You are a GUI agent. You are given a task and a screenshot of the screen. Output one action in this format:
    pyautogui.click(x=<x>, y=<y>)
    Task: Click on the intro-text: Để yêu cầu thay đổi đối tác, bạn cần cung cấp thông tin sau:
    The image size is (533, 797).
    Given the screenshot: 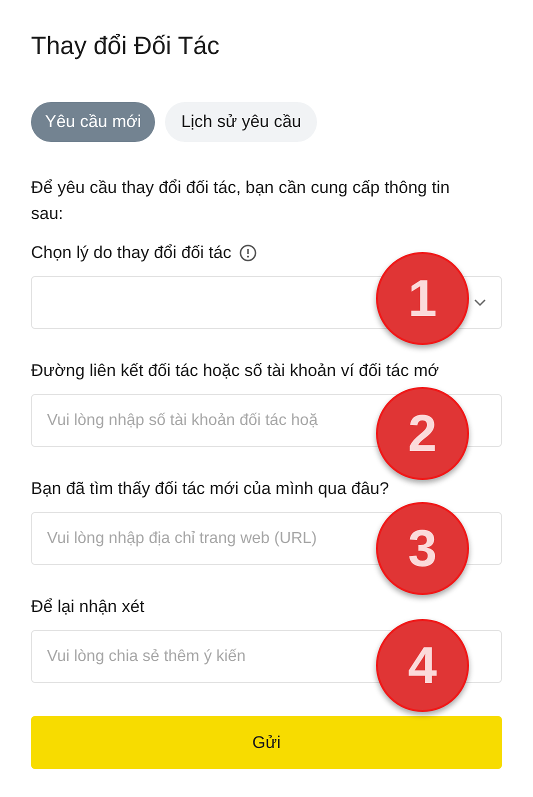 What is the action you would take?
    pyautogui.click(x=241, y=201)
    